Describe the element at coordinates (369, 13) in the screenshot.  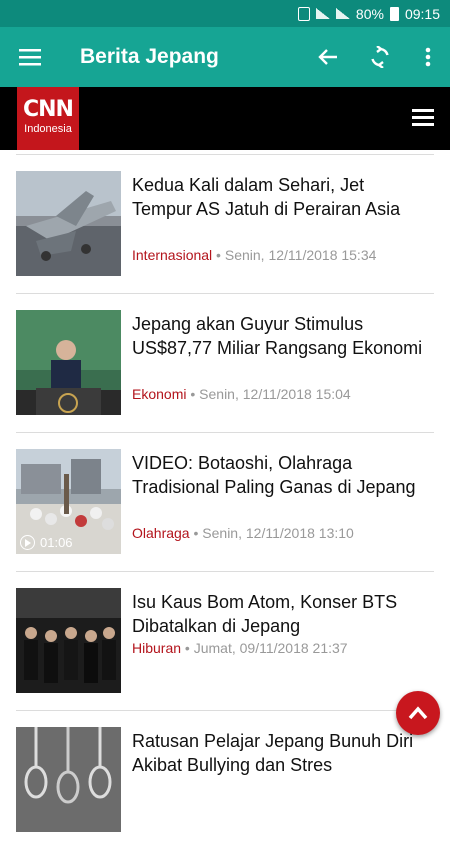
I see `battery-percent: 80%` at that location.